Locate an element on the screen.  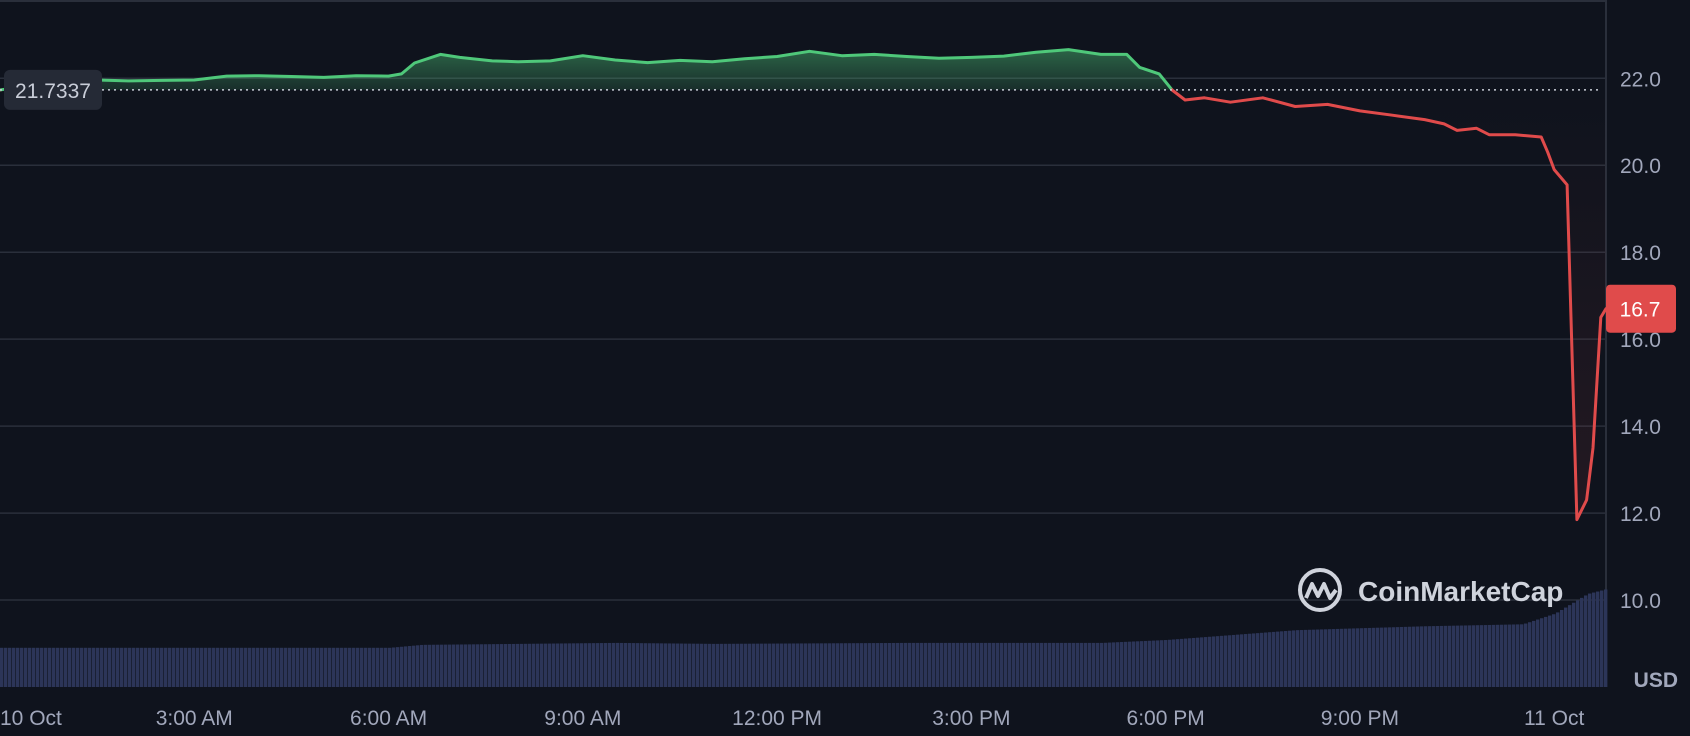
y-tick-label: 20.0 is located at coordinates (1640, 166).